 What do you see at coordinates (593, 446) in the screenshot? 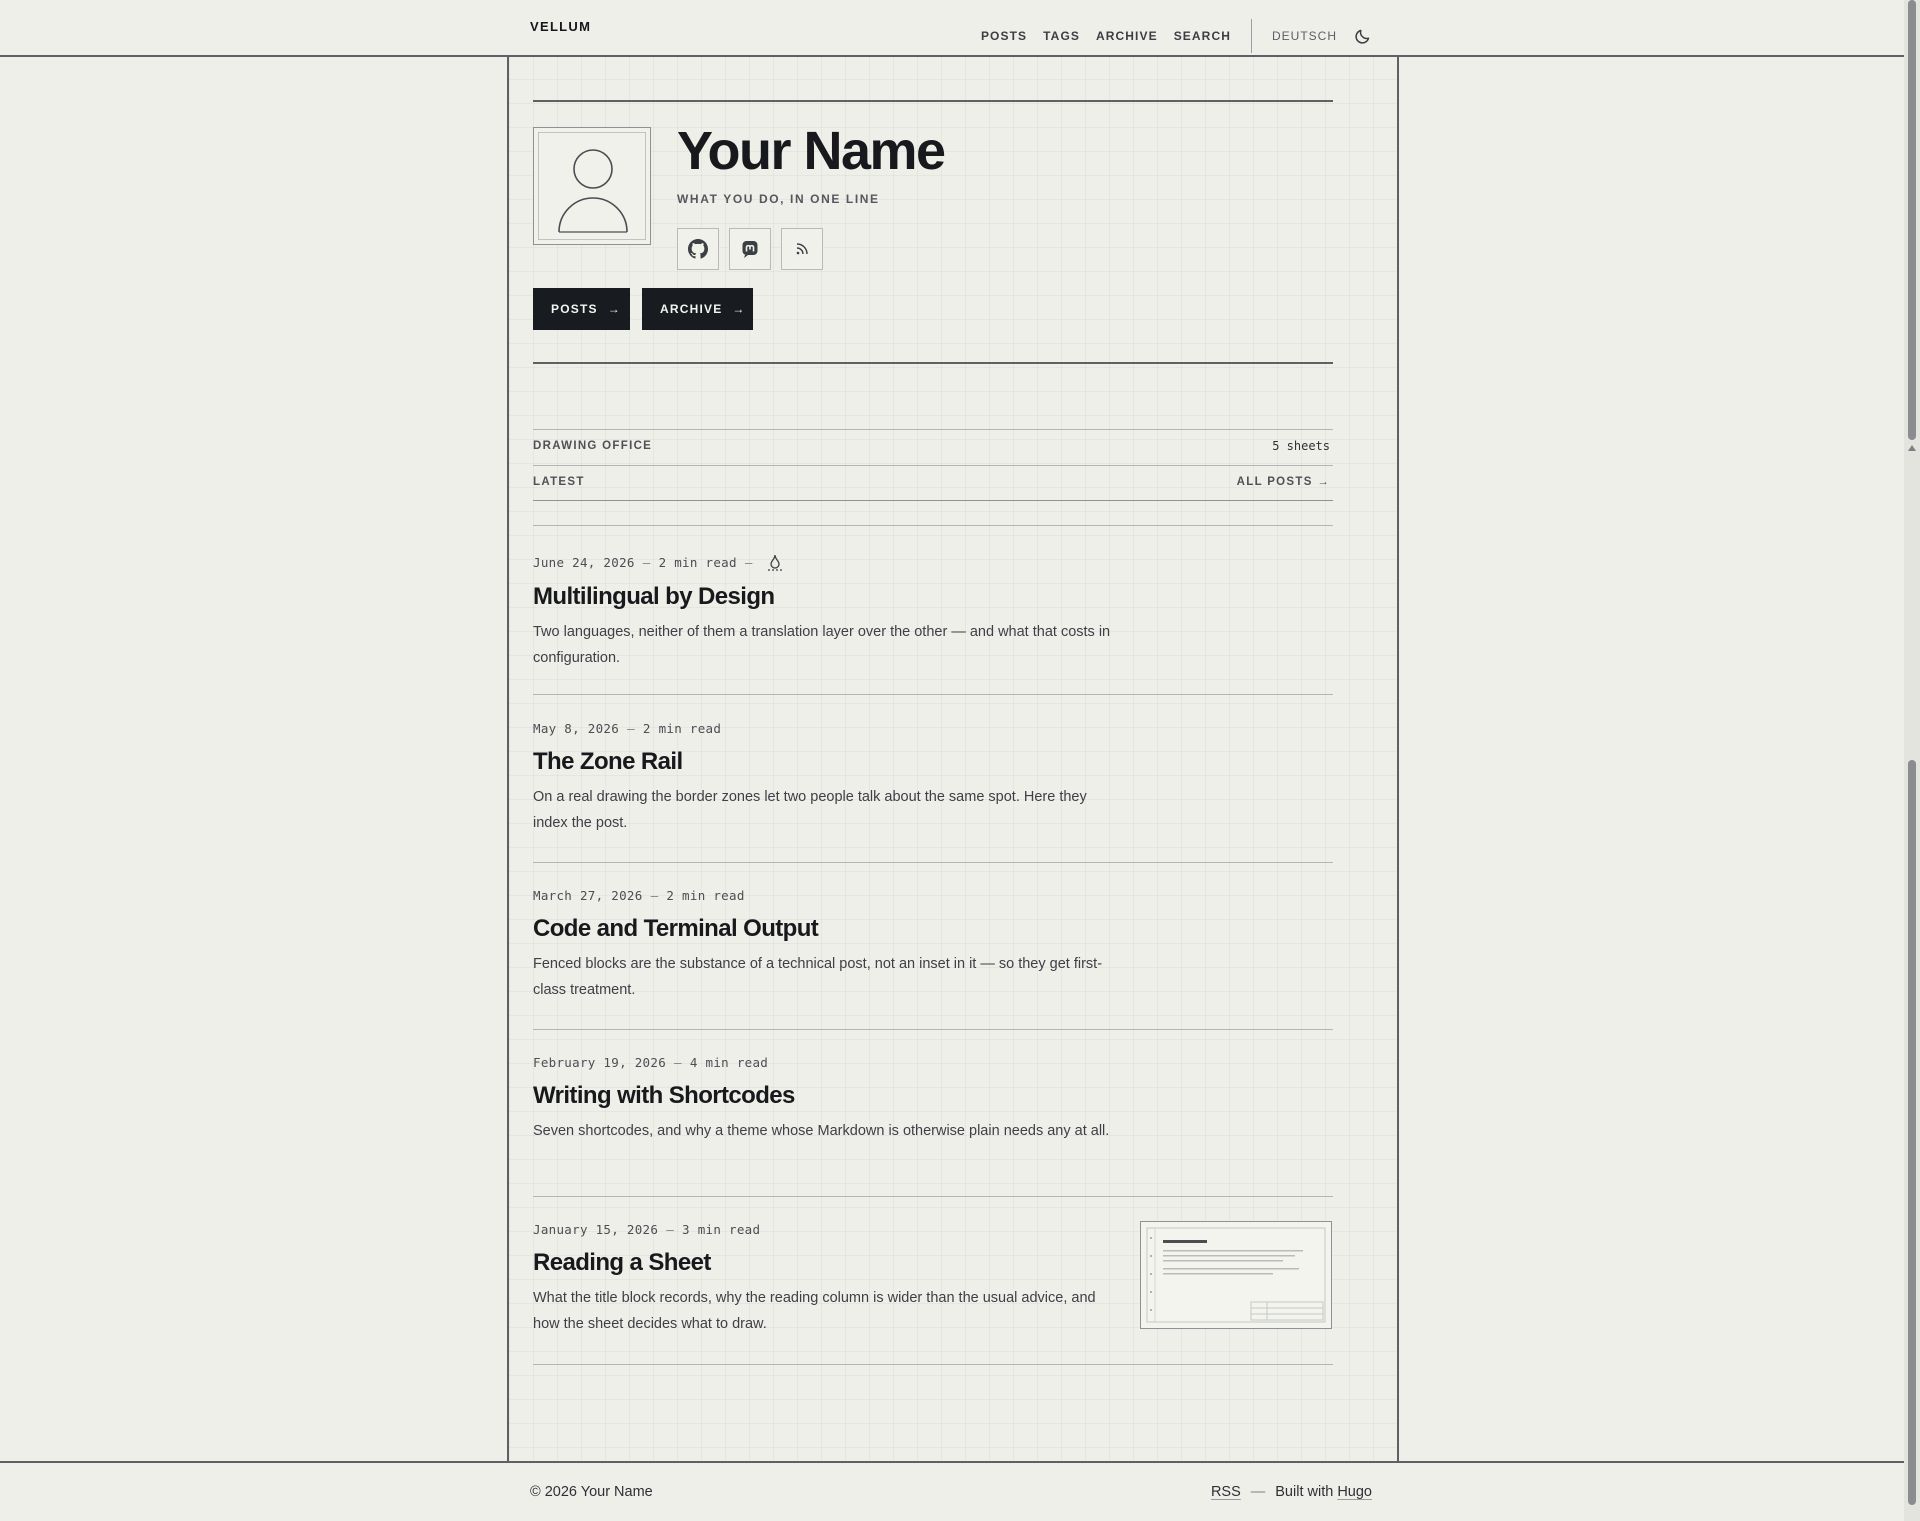
I see `drawing-office-label: DRAWING OFFICE` at bounding box center [593, 446].